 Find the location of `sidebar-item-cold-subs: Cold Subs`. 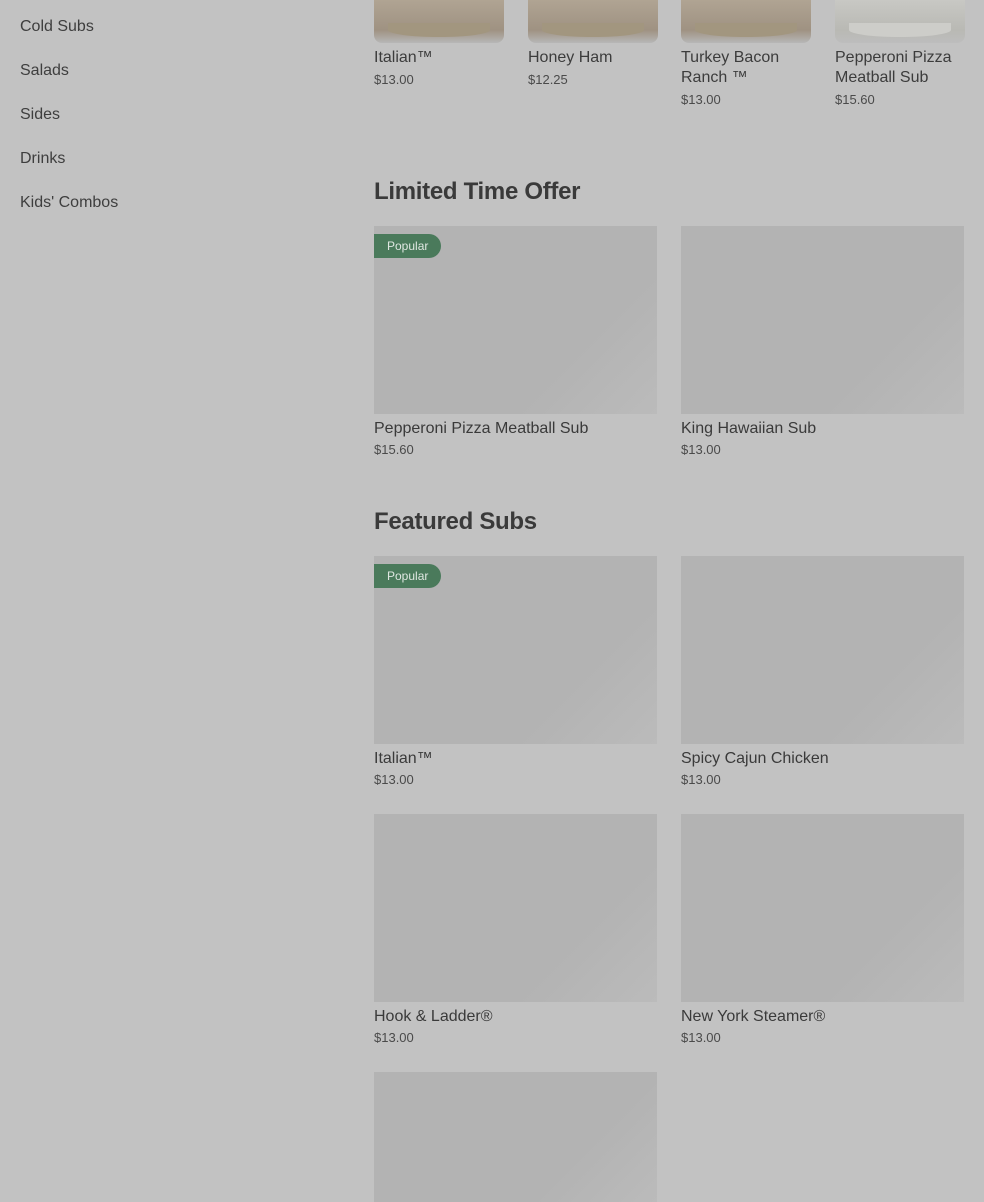

sidebar-item-cold-subs: Cold Subs is located at coordinates (170, 38).